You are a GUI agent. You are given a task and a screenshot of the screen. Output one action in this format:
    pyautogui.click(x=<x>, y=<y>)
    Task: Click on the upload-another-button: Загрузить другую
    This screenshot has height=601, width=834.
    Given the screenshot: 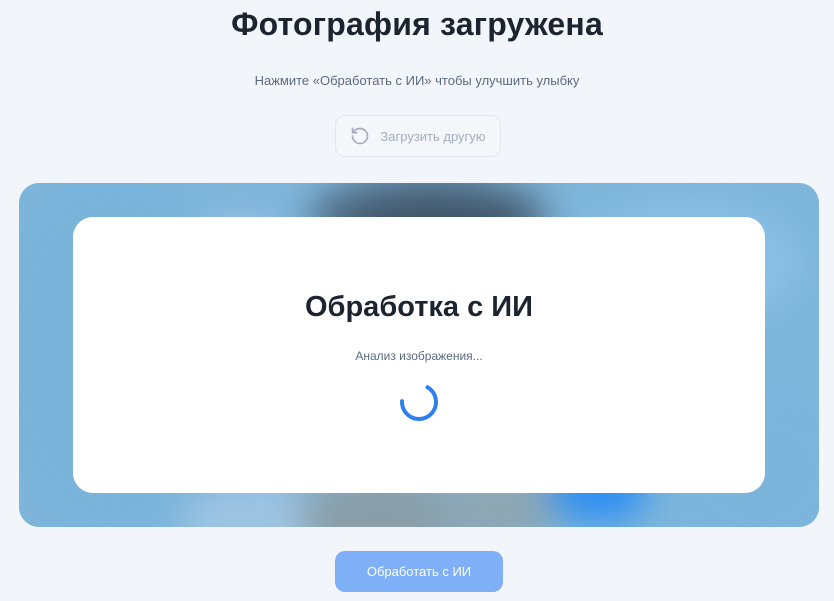 What is the action you would take?
    pyautogui.click(x=418, y=136)
    